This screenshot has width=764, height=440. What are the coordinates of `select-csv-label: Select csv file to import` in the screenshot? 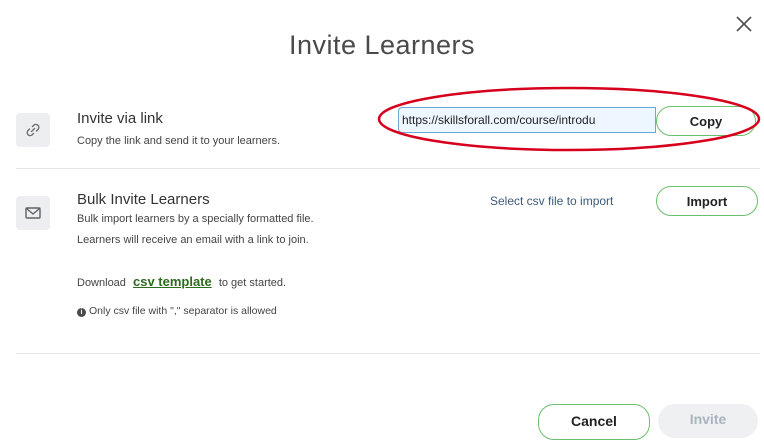 It's located at (552, 201).